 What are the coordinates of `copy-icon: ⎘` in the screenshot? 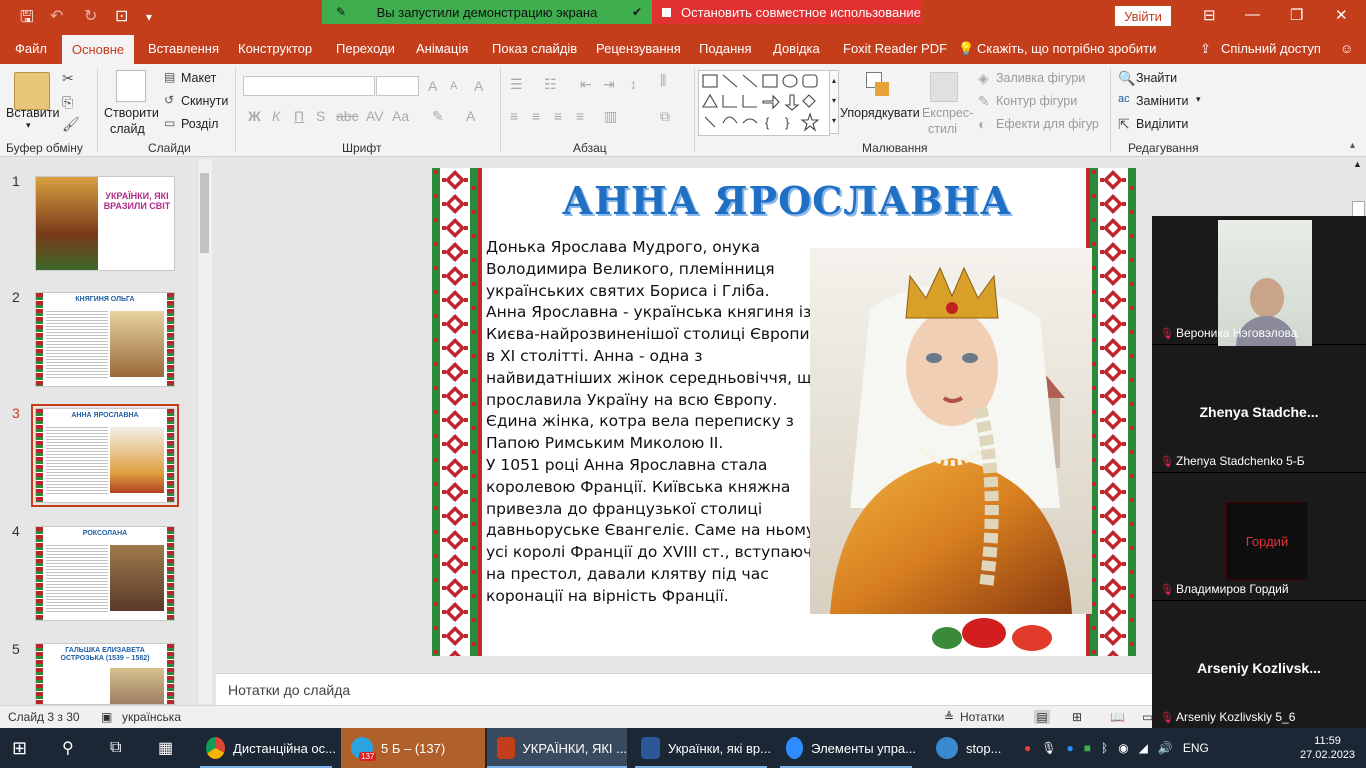 It's located at (67, 102).